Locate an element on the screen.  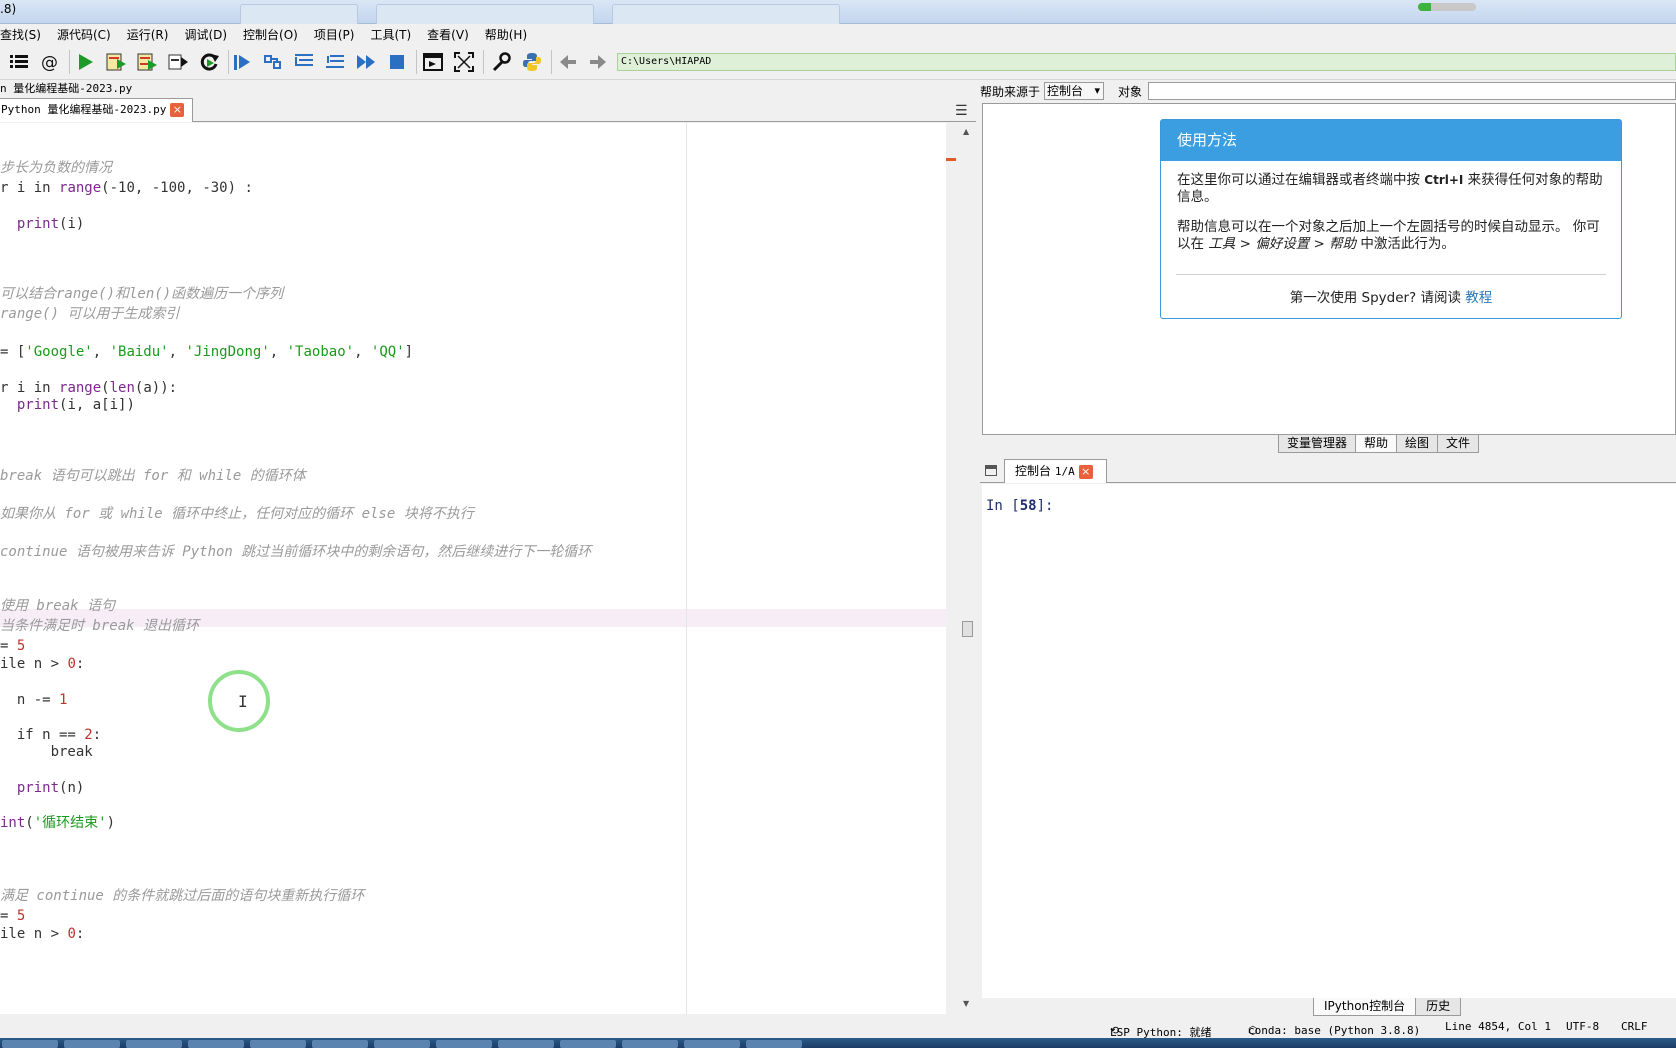
code-line: int('循环结束') is located at coordinates (58, 823).